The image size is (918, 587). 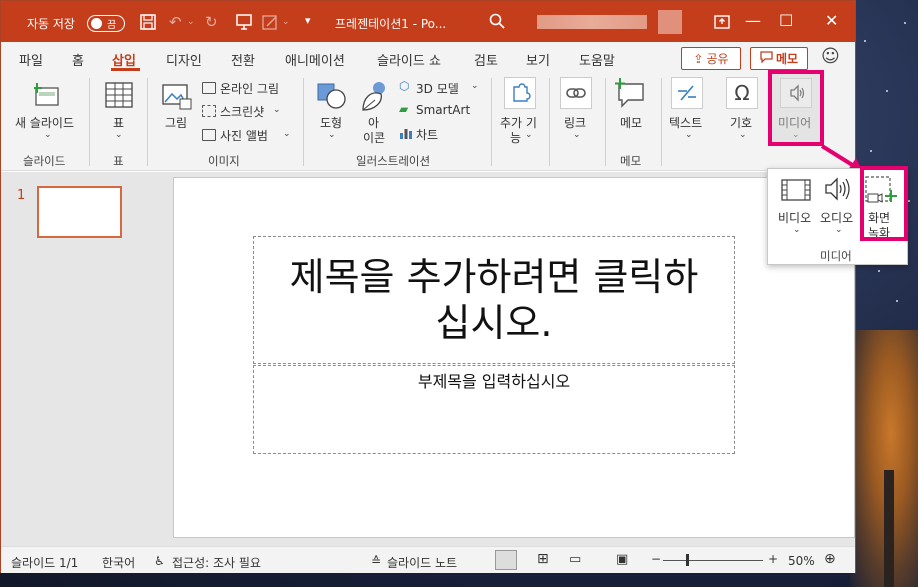 What do you see at coordinates (270, 24) in the screenshot?
I see `draw-icon` at bounding box center [270, 24].